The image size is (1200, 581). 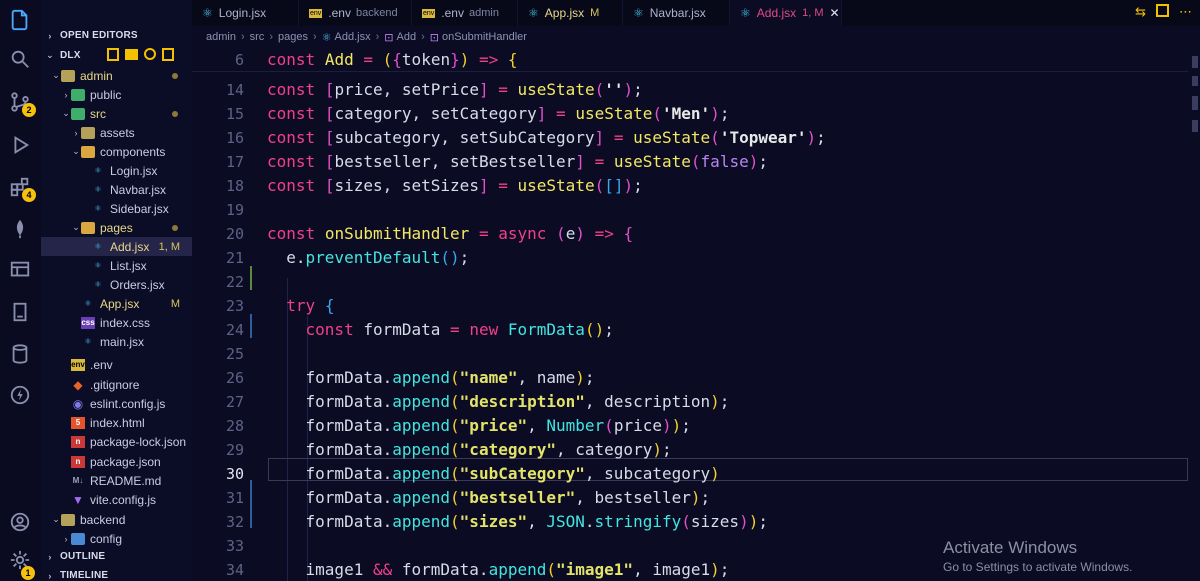 I want to click on compare-changes-icon: ⇆, so click(x=1140, y=12).